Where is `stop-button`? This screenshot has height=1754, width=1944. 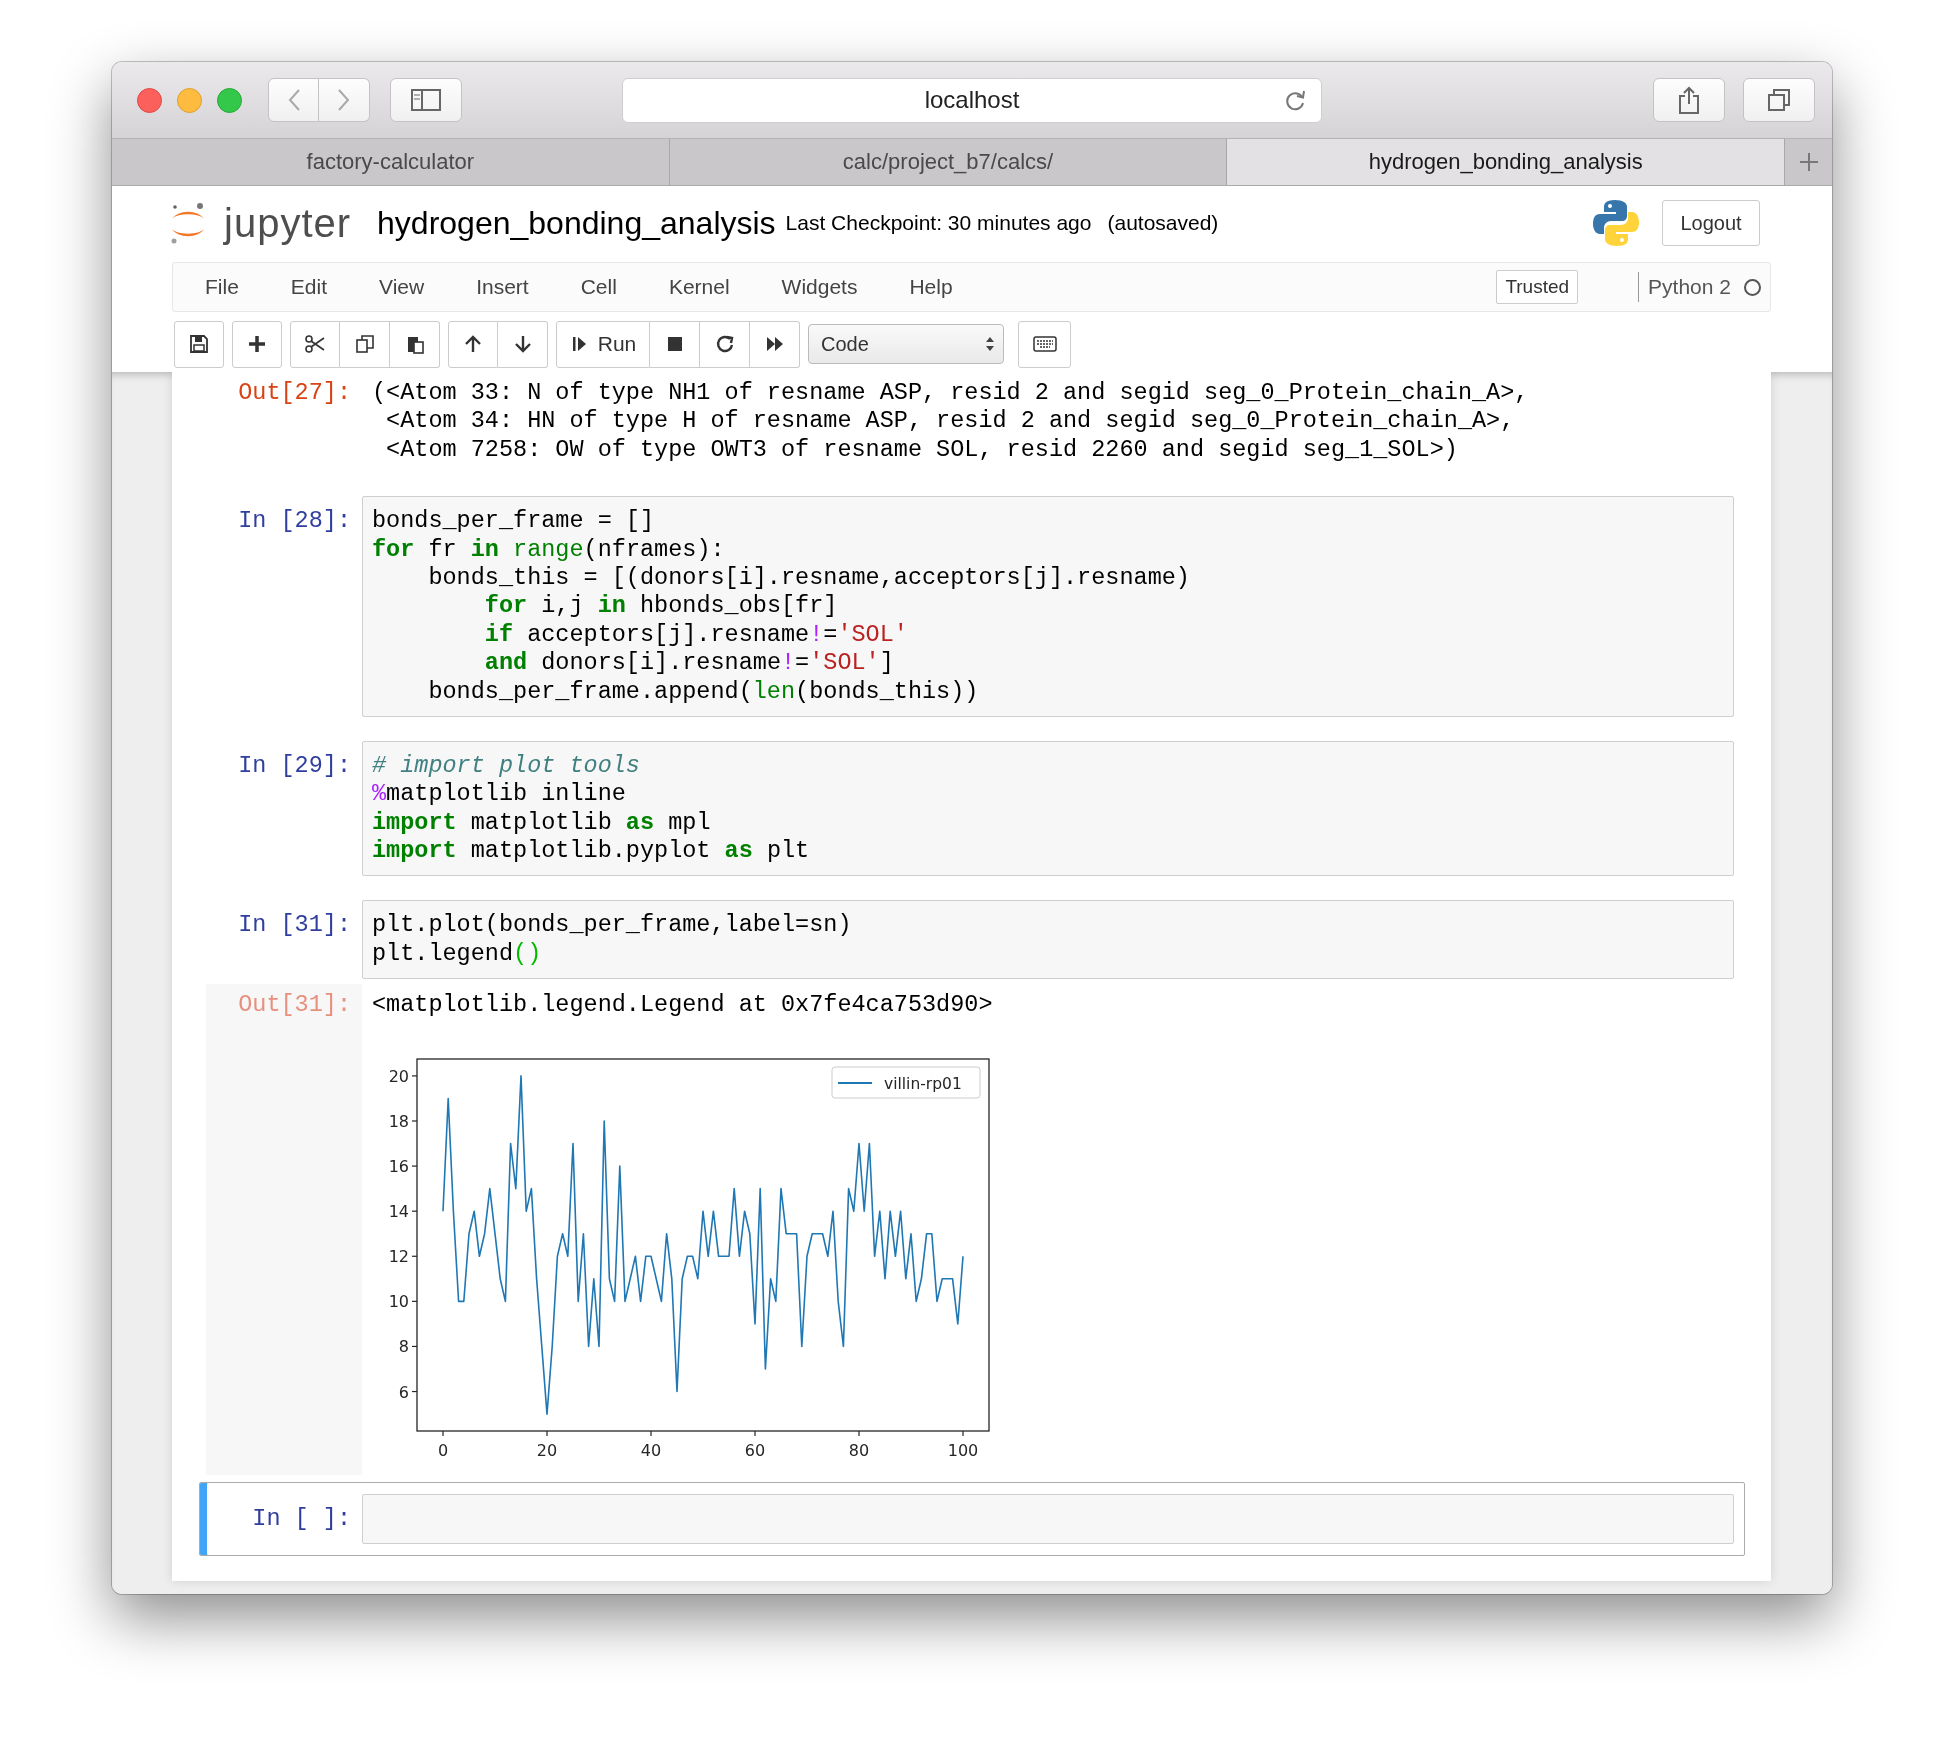
stop-button is located at coordinates (675, 344).